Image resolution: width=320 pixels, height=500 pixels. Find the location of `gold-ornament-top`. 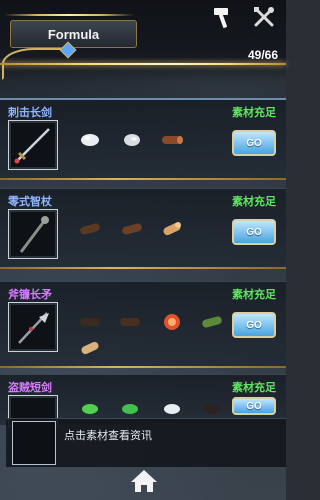

gold-ornament-top is located at coordinates (69, 15).